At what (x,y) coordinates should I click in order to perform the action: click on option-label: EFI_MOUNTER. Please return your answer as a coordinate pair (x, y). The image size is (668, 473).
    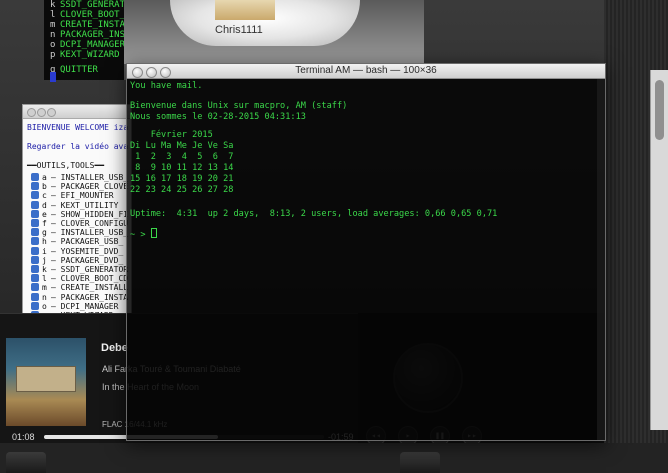
    Looking at the image, I should click on (87, 196).